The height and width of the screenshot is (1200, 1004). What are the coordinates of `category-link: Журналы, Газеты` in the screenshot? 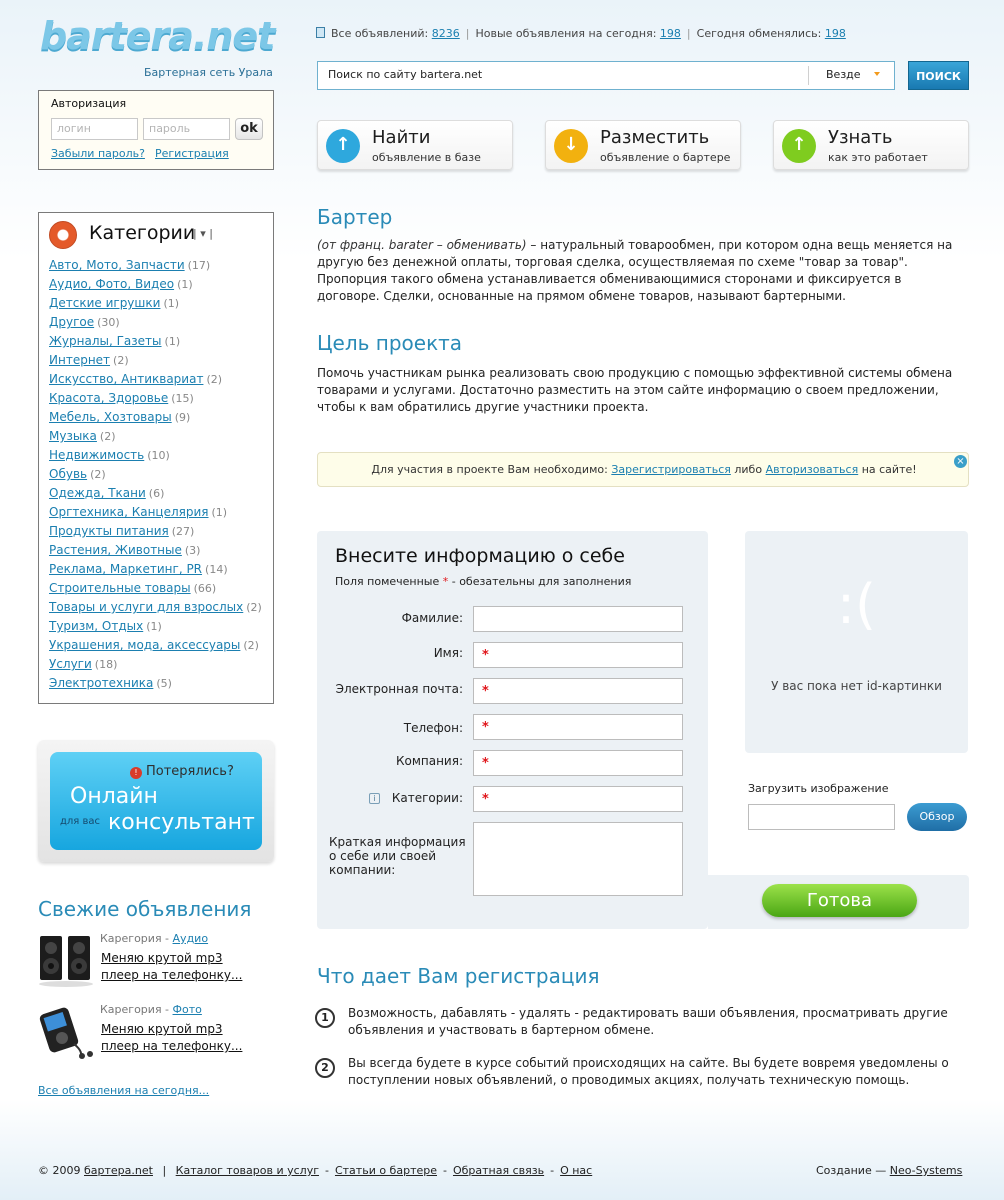 It's located at (105, 341).